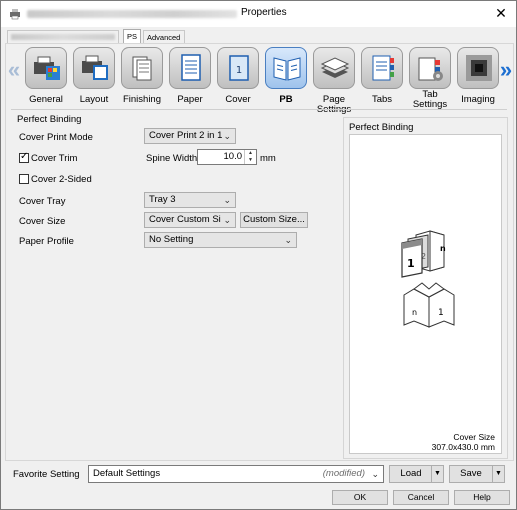 The width and height of the screenshot is (517, 510). I want to click on tab-strip: PS Advanced, so click(259, 36).